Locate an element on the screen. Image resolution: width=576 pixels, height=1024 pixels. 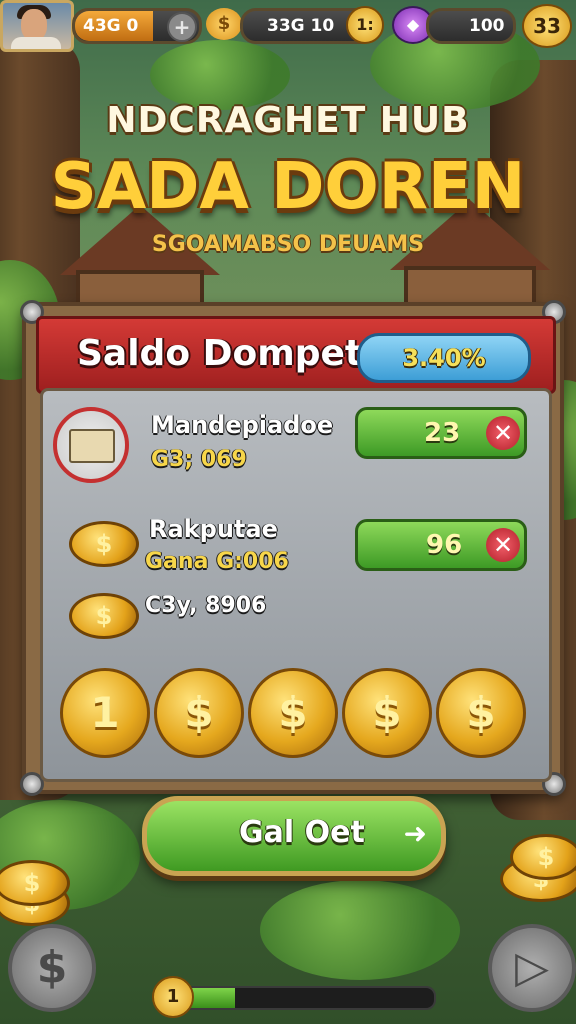
top-status-bar: 43G 0 + $ 33G 10 1: ◆ 100 33 is located at coordinates (288, 26).